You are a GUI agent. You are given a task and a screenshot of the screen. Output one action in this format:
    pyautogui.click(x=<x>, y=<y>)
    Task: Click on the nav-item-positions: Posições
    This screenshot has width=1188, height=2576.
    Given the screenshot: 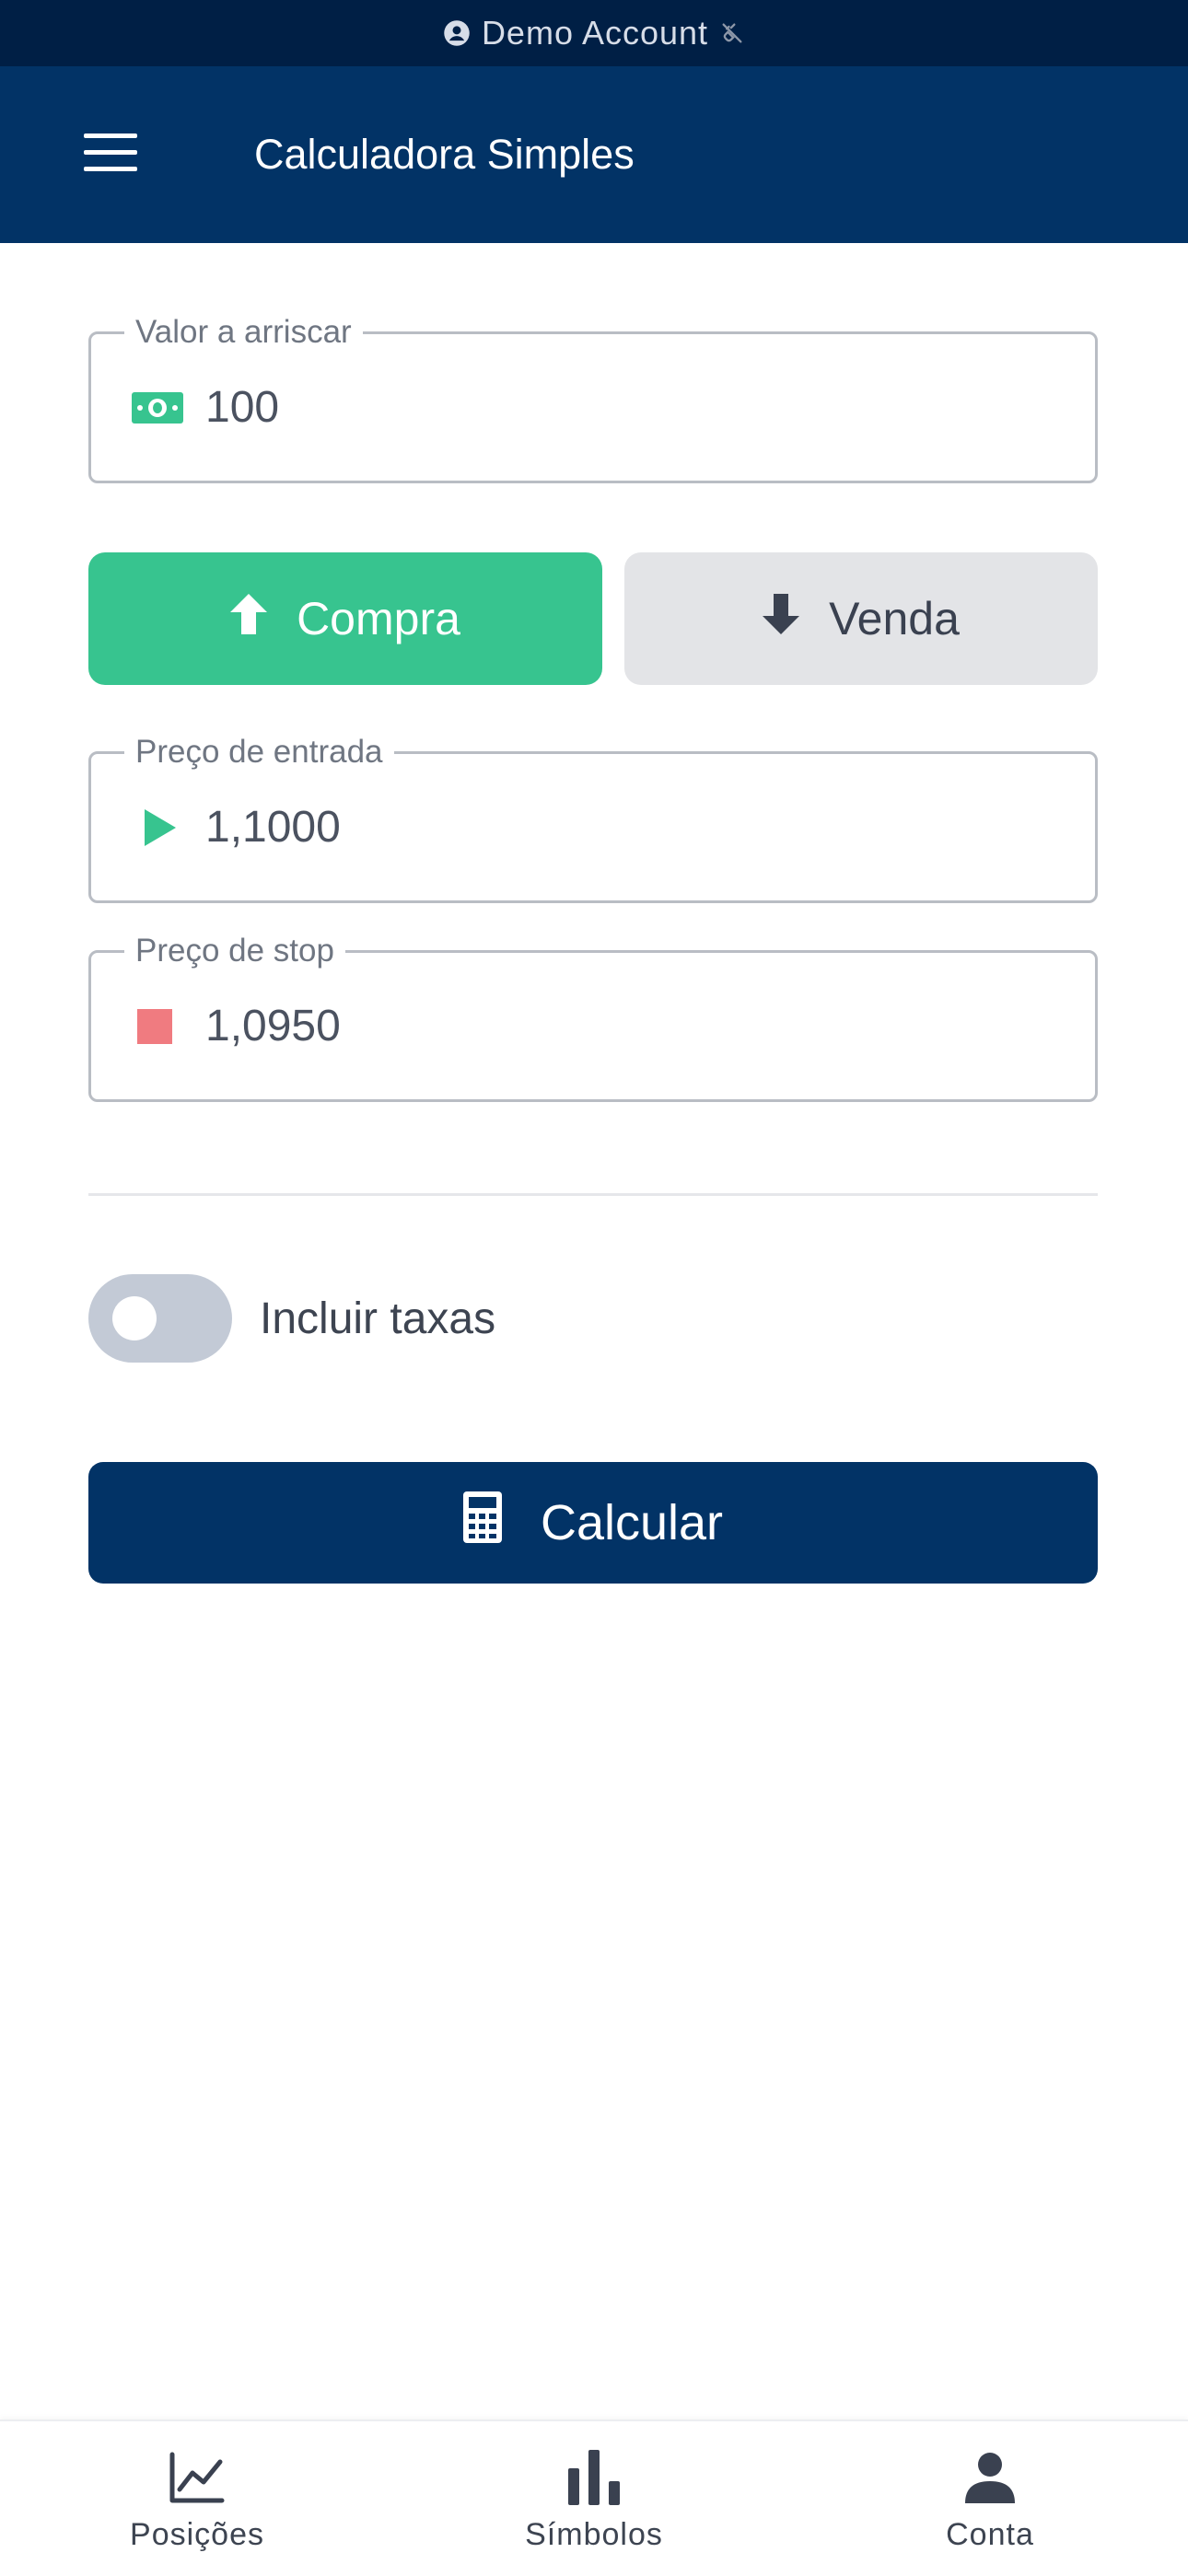 What is the action you would take?
    pyautogui.click(x=197, y=2498)
    